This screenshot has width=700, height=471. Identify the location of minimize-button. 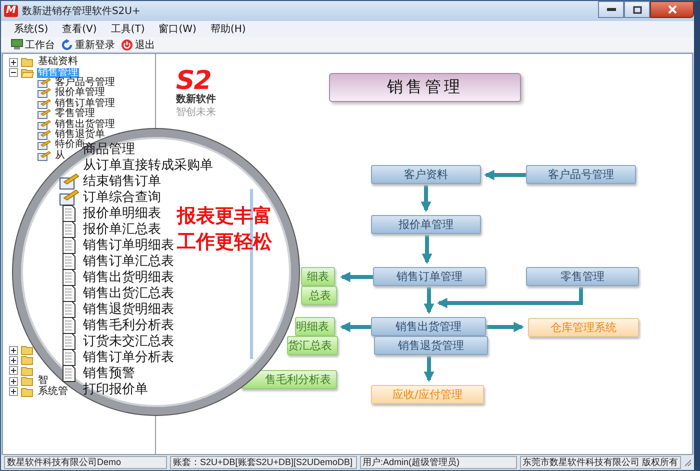
(611, 9).